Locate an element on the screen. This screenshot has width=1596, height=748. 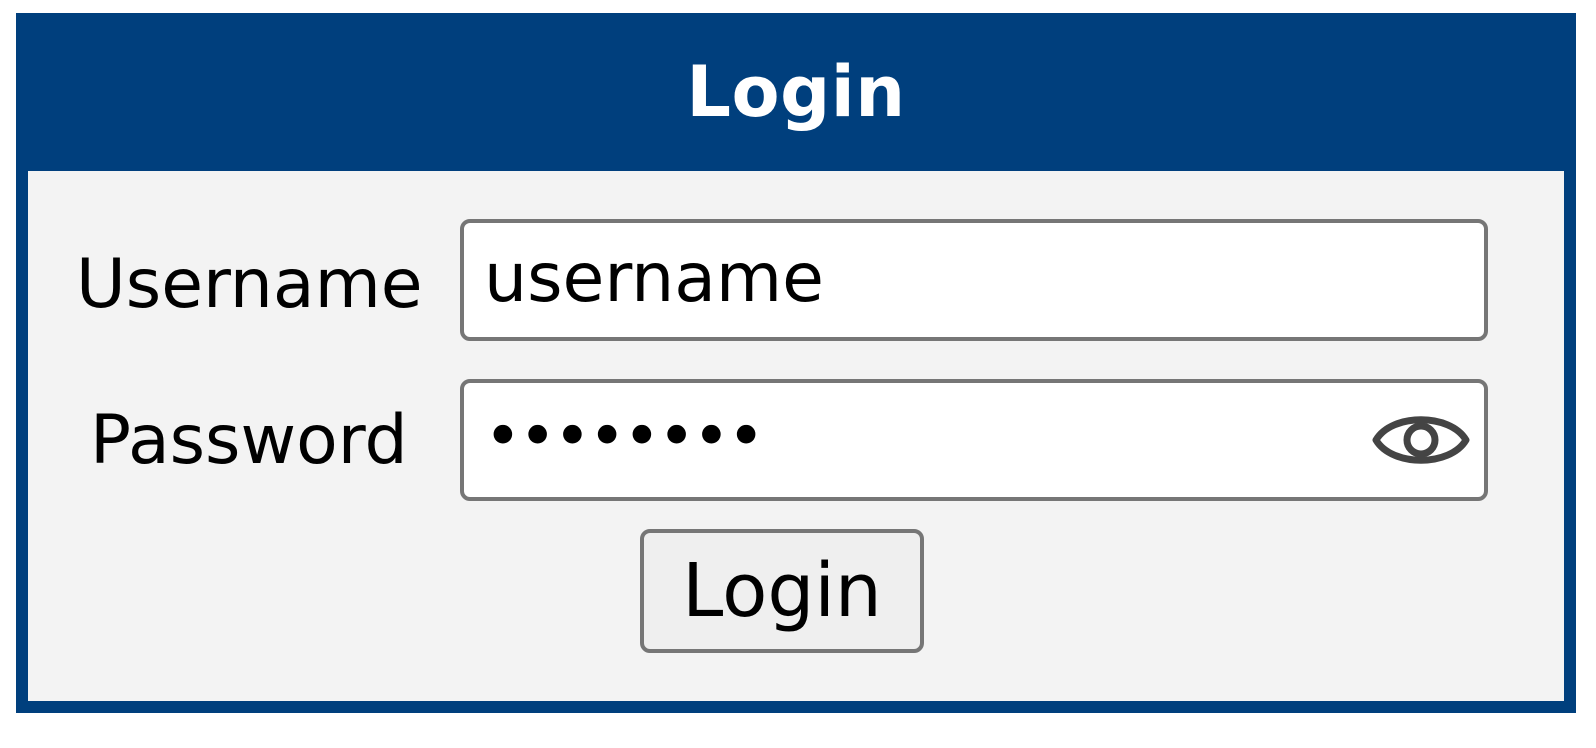
password-label: Password is located at coordinates (249, 440).